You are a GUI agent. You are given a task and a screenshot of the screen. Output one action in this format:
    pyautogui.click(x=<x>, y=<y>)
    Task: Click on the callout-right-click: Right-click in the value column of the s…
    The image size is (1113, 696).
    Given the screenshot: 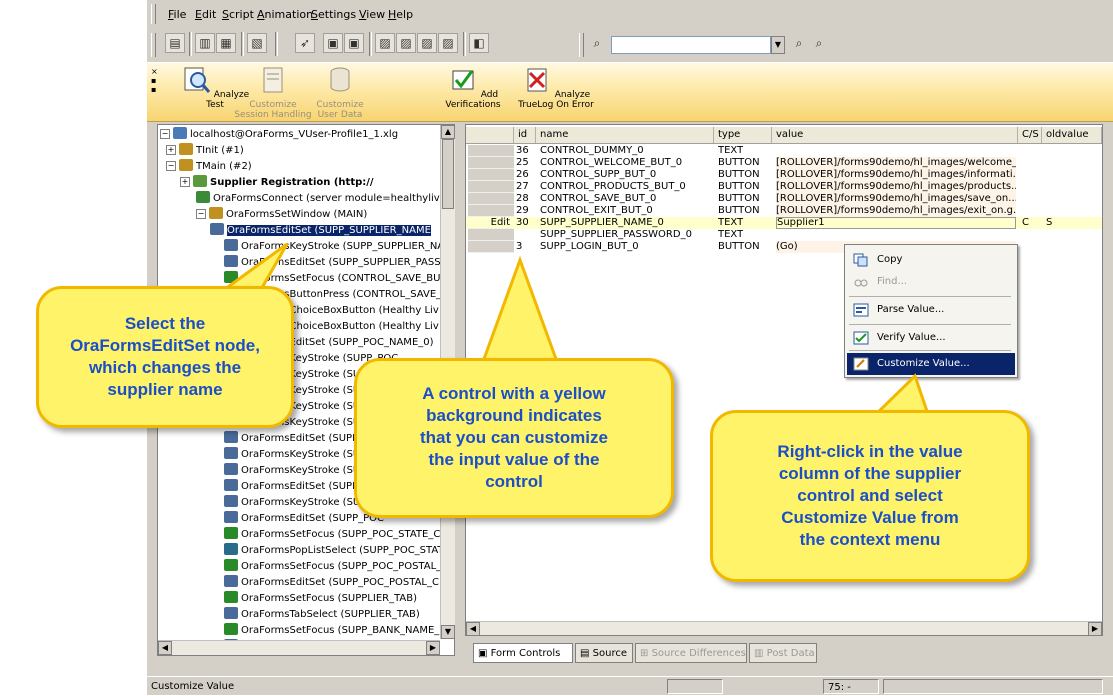 What is the action you would take?
    pyautogui.click(x=870, y=496)
    